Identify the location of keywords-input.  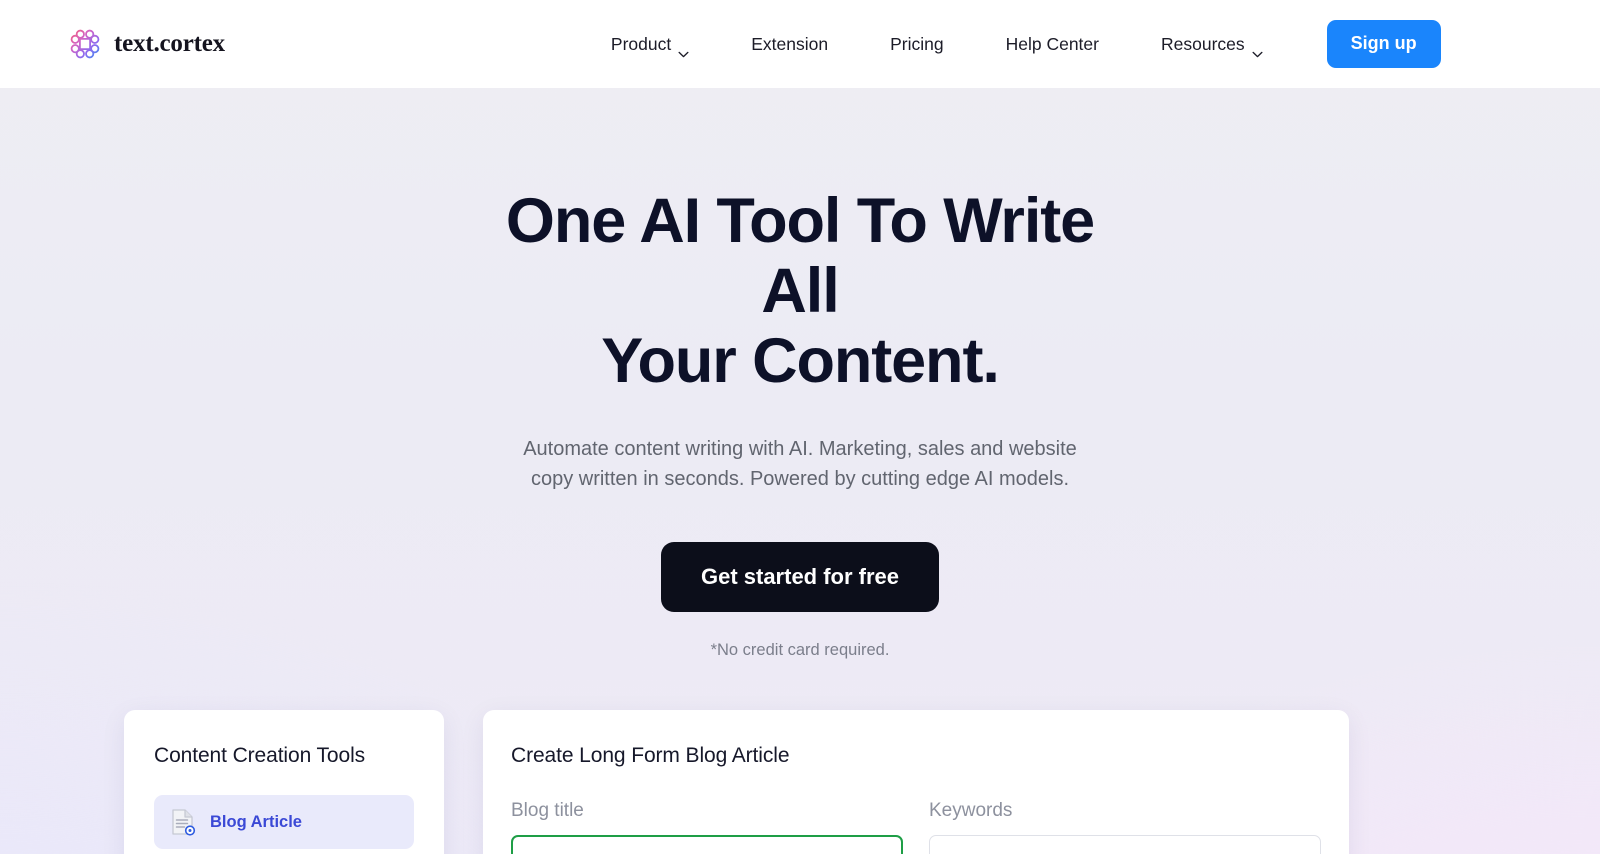
(1125, 844).